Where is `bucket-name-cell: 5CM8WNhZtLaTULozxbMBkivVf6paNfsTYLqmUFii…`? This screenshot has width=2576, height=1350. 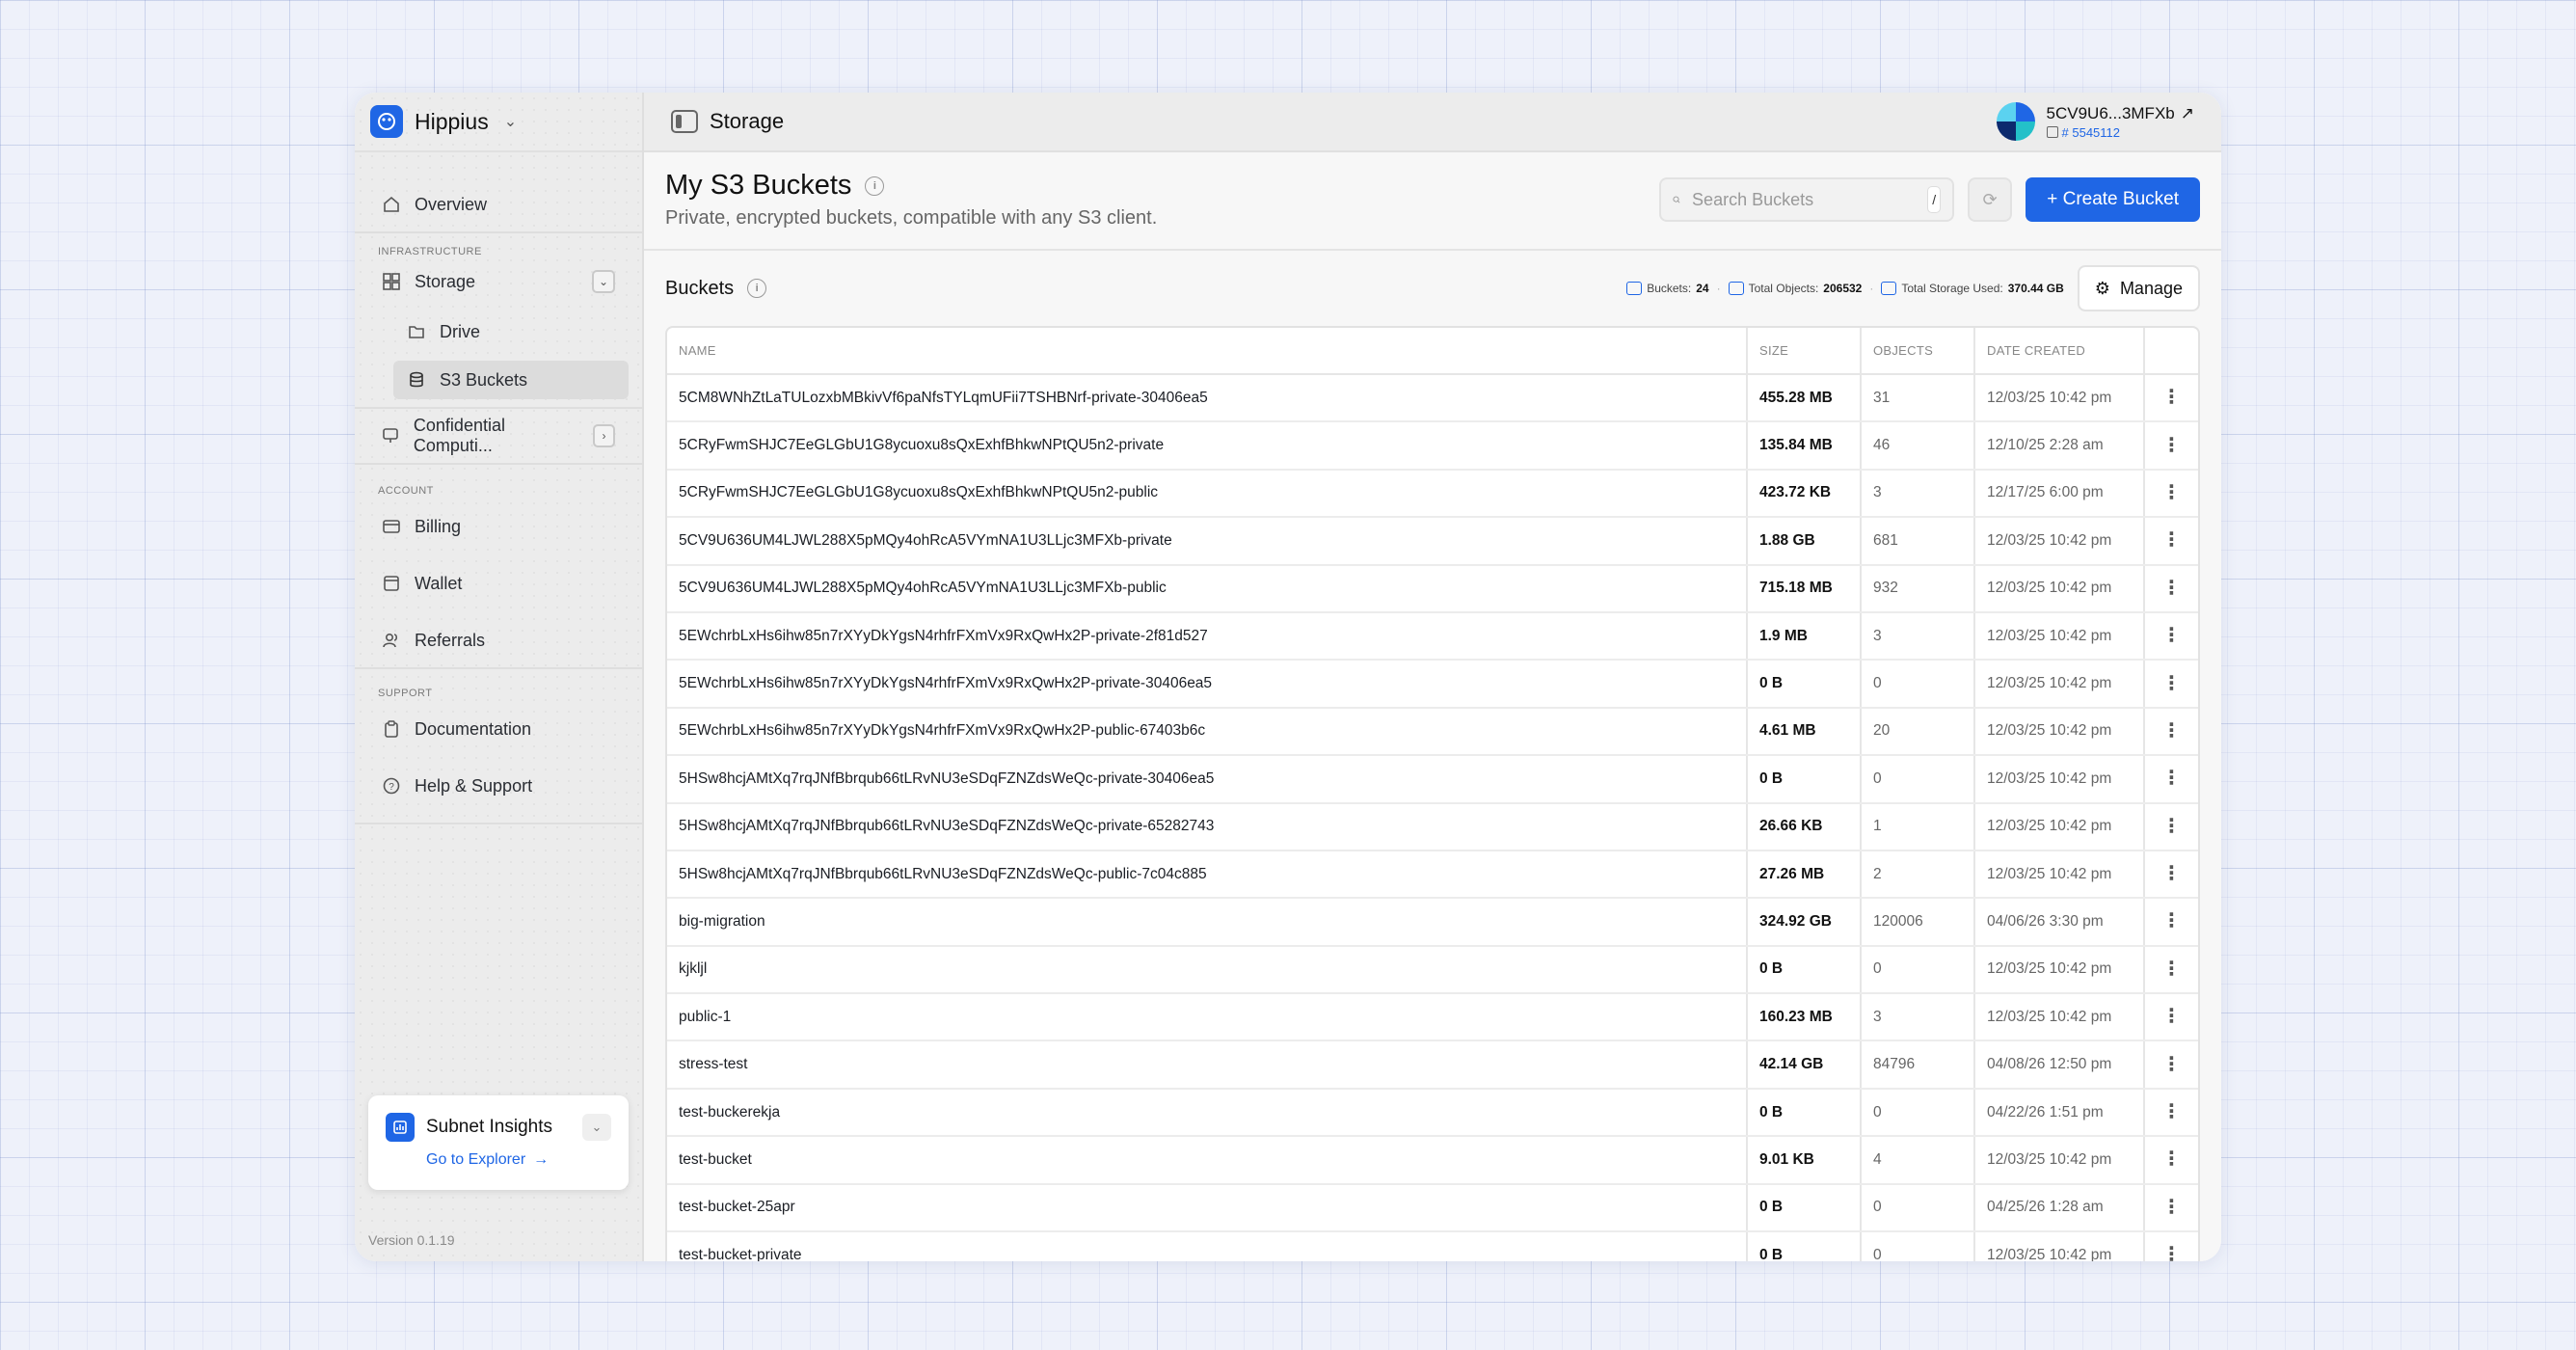
bucket-name-cell: 5CM8WNhZtLaTULozxbMBkivVf6paNfsTYLqmUFii… is located at coordinates (1207, 398).